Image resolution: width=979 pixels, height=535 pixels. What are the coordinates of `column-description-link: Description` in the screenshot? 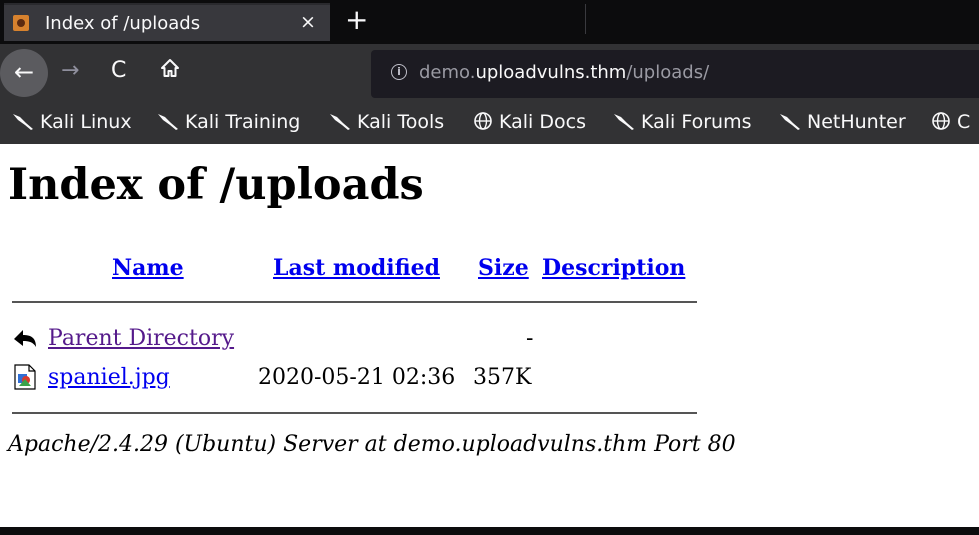 It's located at (613, 268).